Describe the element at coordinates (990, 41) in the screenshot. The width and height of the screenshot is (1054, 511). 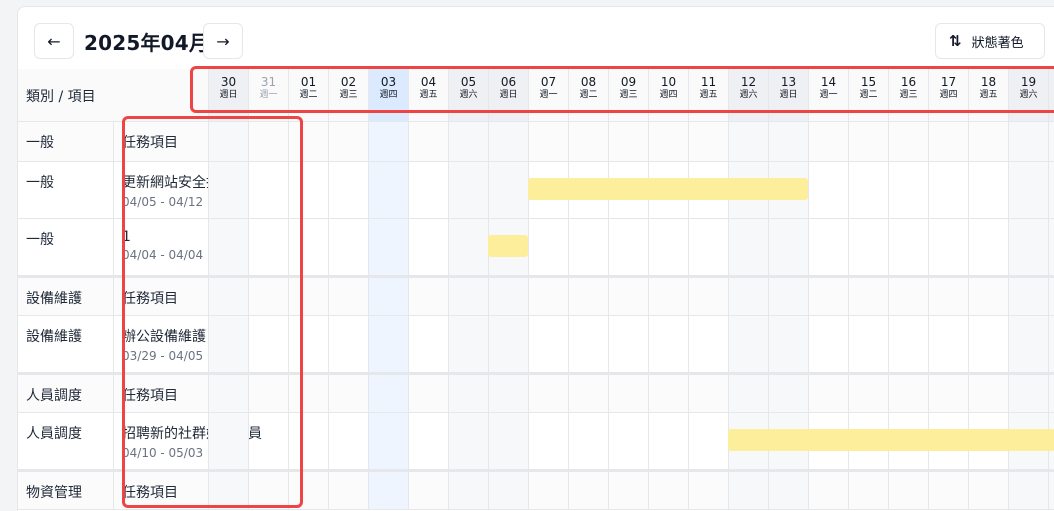
I see `status-color-button: ⇅ 狀態著色` at that location.